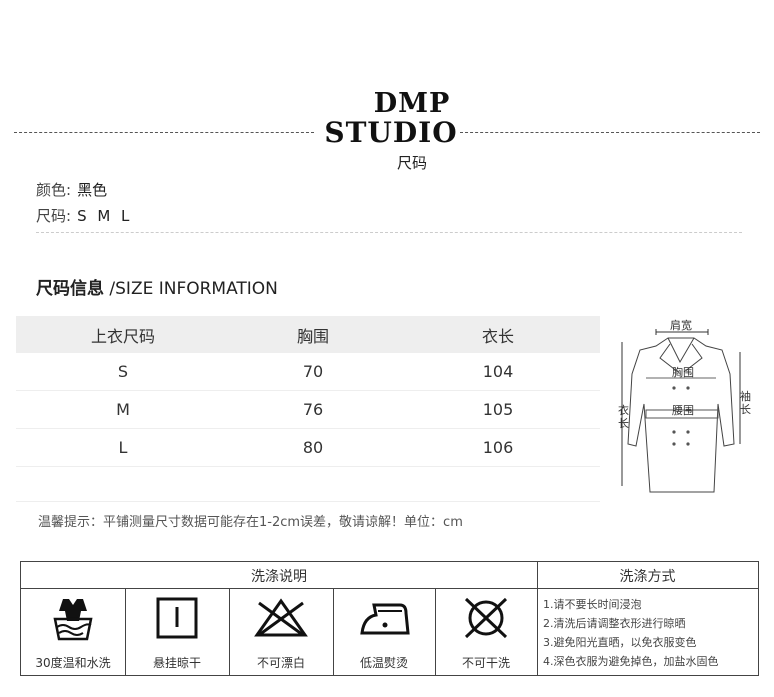 The height and width of the screenshot is (697, 774). I want to click on care-label: 悬挂晾干, so click(176, 663).